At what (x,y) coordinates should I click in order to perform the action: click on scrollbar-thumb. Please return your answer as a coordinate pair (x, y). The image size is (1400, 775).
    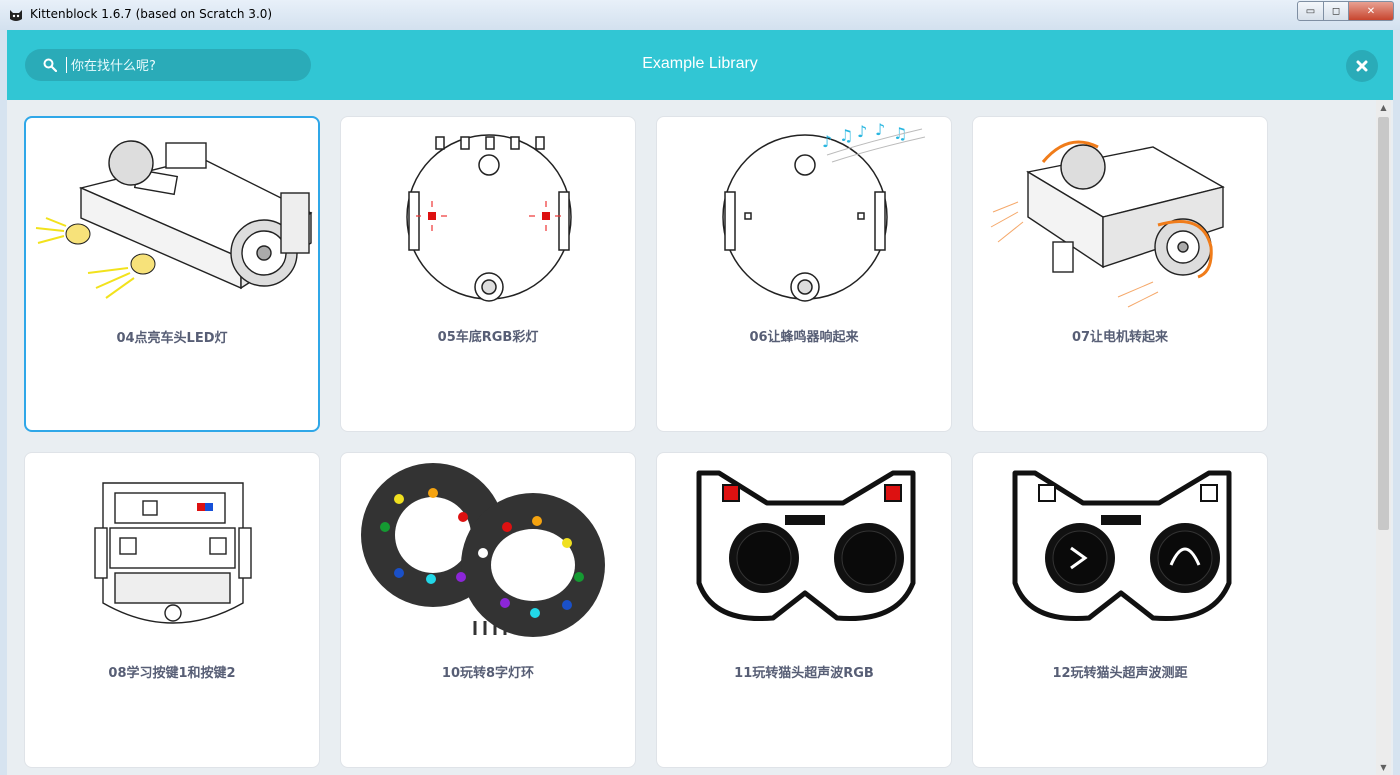
    Looking at the image, I should click on (1383, 323).